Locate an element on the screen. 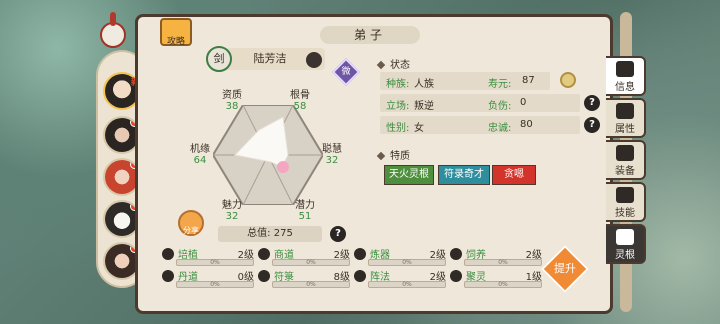 Image resolution: width=720 pixels, height=324 pixels. stat-label: 潜力 is located at coordinates (305, 205).